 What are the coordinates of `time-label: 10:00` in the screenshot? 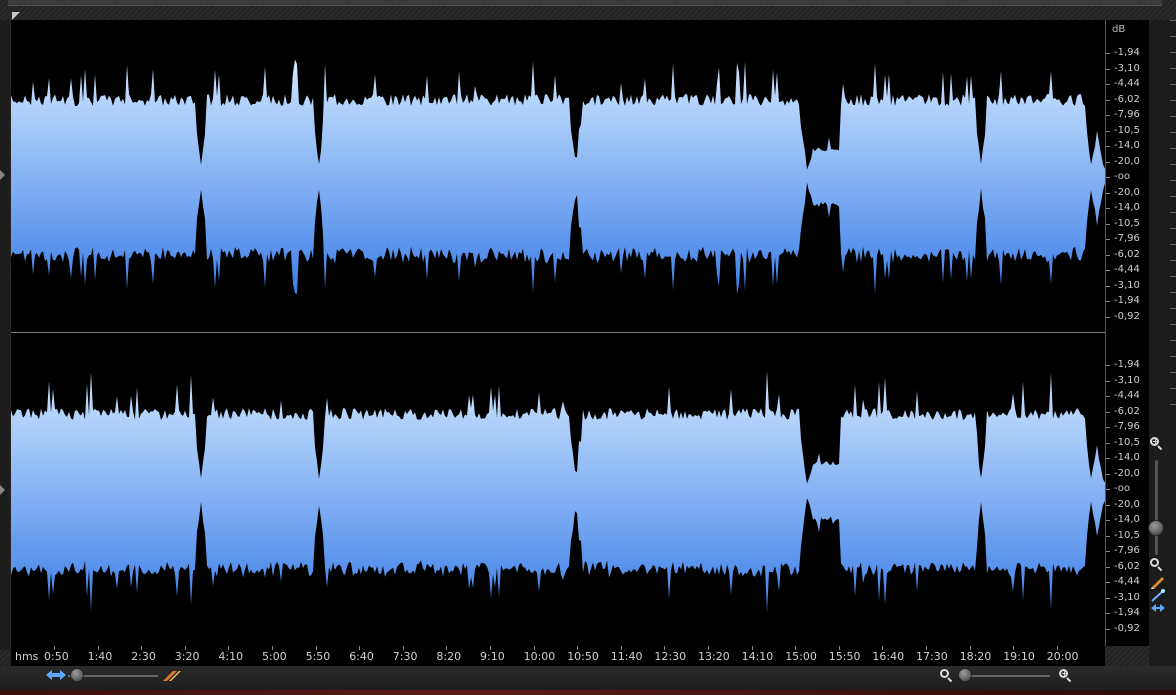 It's located at (539, 656).